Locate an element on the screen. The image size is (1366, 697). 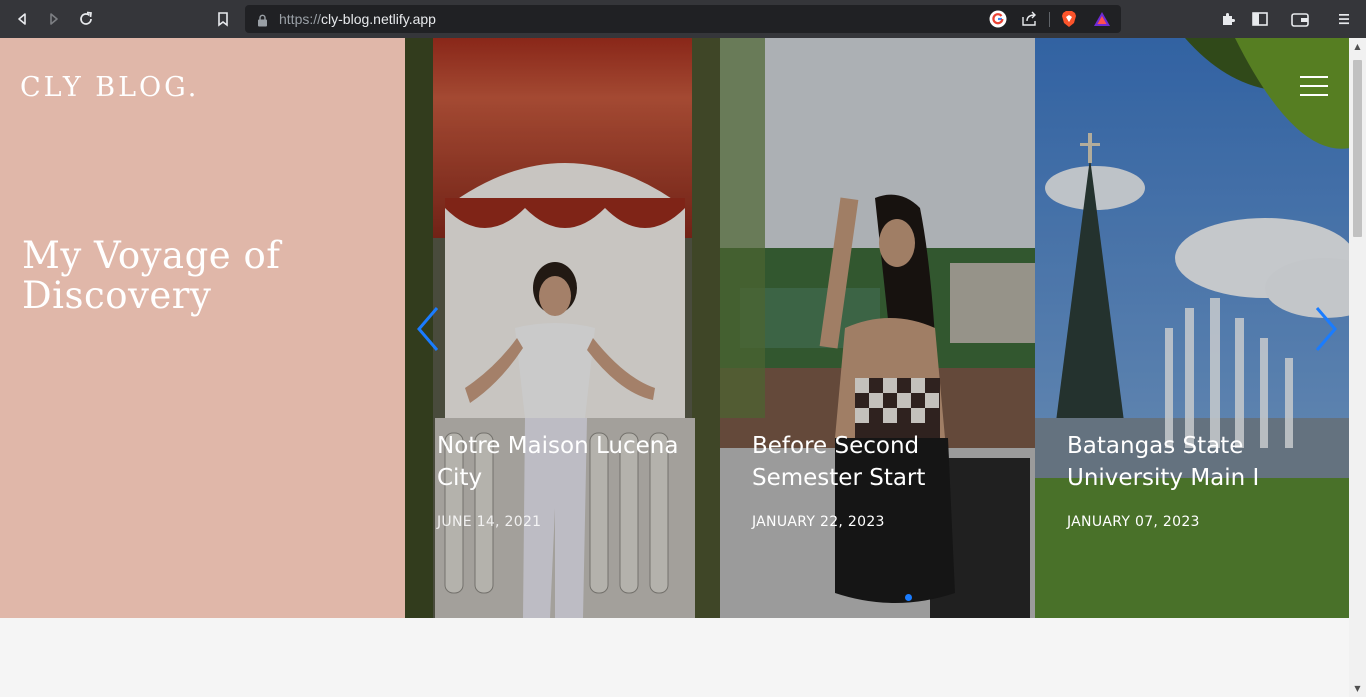
scrollbar-thumb is located at coordinates (1357, 148).